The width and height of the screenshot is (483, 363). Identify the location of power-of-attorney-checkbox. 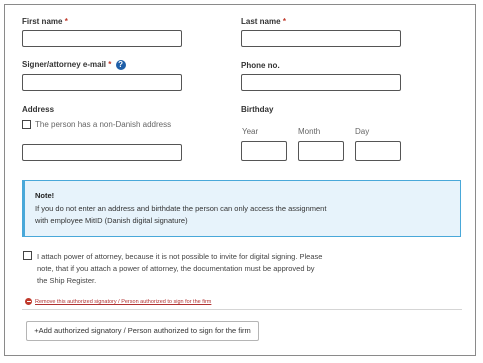
(27, 255).